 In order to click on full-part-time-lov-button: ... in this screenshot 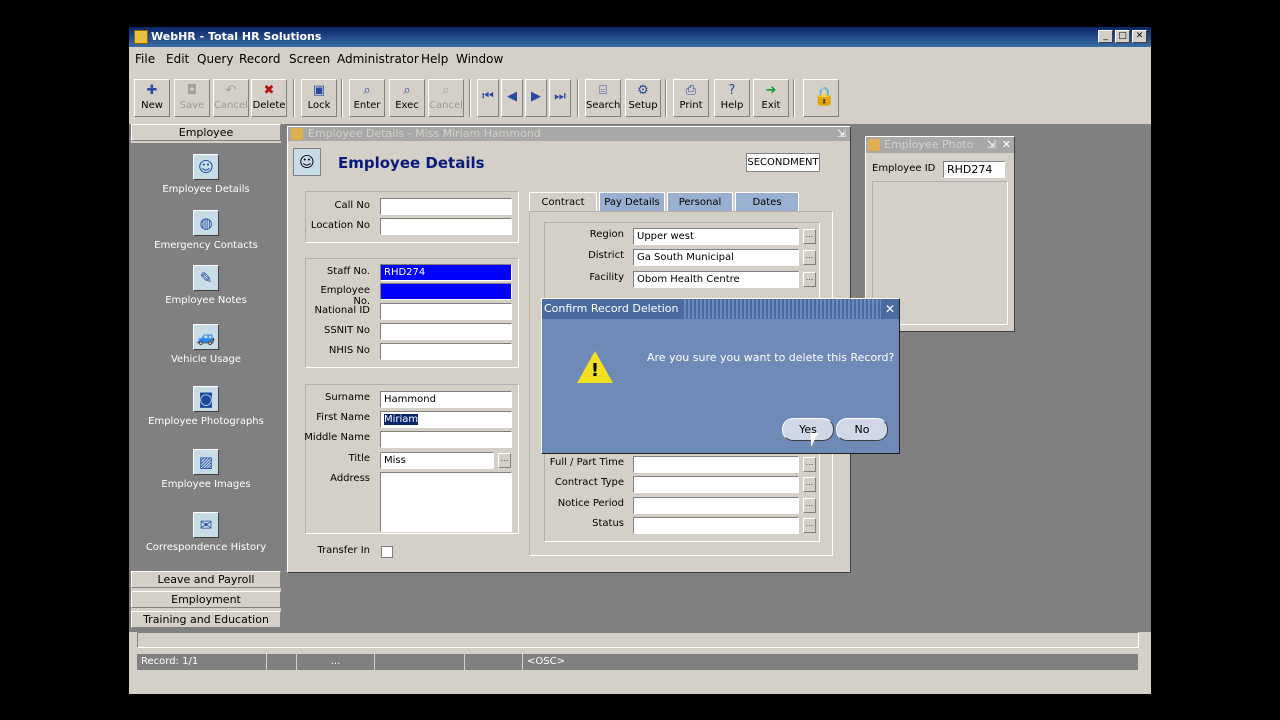, I will do `click(809, 464)`.